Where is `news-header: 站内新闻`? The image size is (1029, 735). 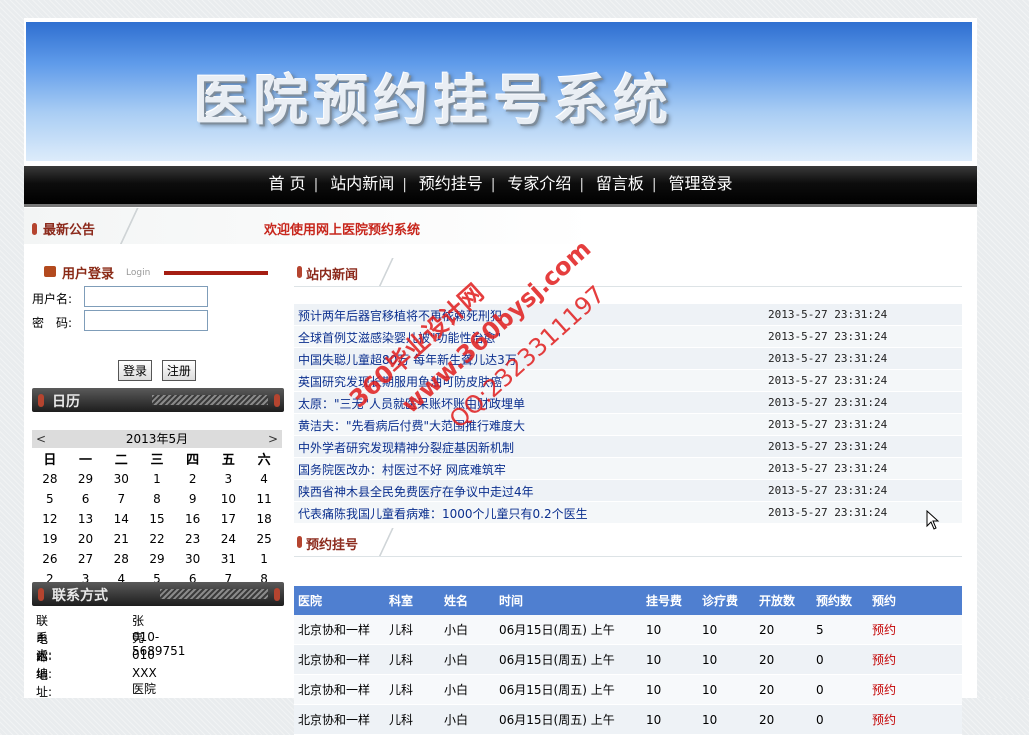
news-header: 站内新闻 is located at coordinates (628, 272).